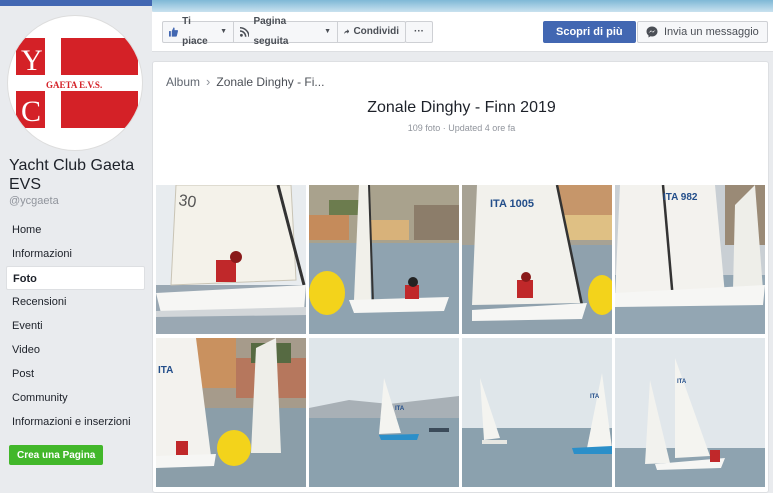 The image size is (773, 493). I want to click on sailboat-photo: 30, so click(231, 259).